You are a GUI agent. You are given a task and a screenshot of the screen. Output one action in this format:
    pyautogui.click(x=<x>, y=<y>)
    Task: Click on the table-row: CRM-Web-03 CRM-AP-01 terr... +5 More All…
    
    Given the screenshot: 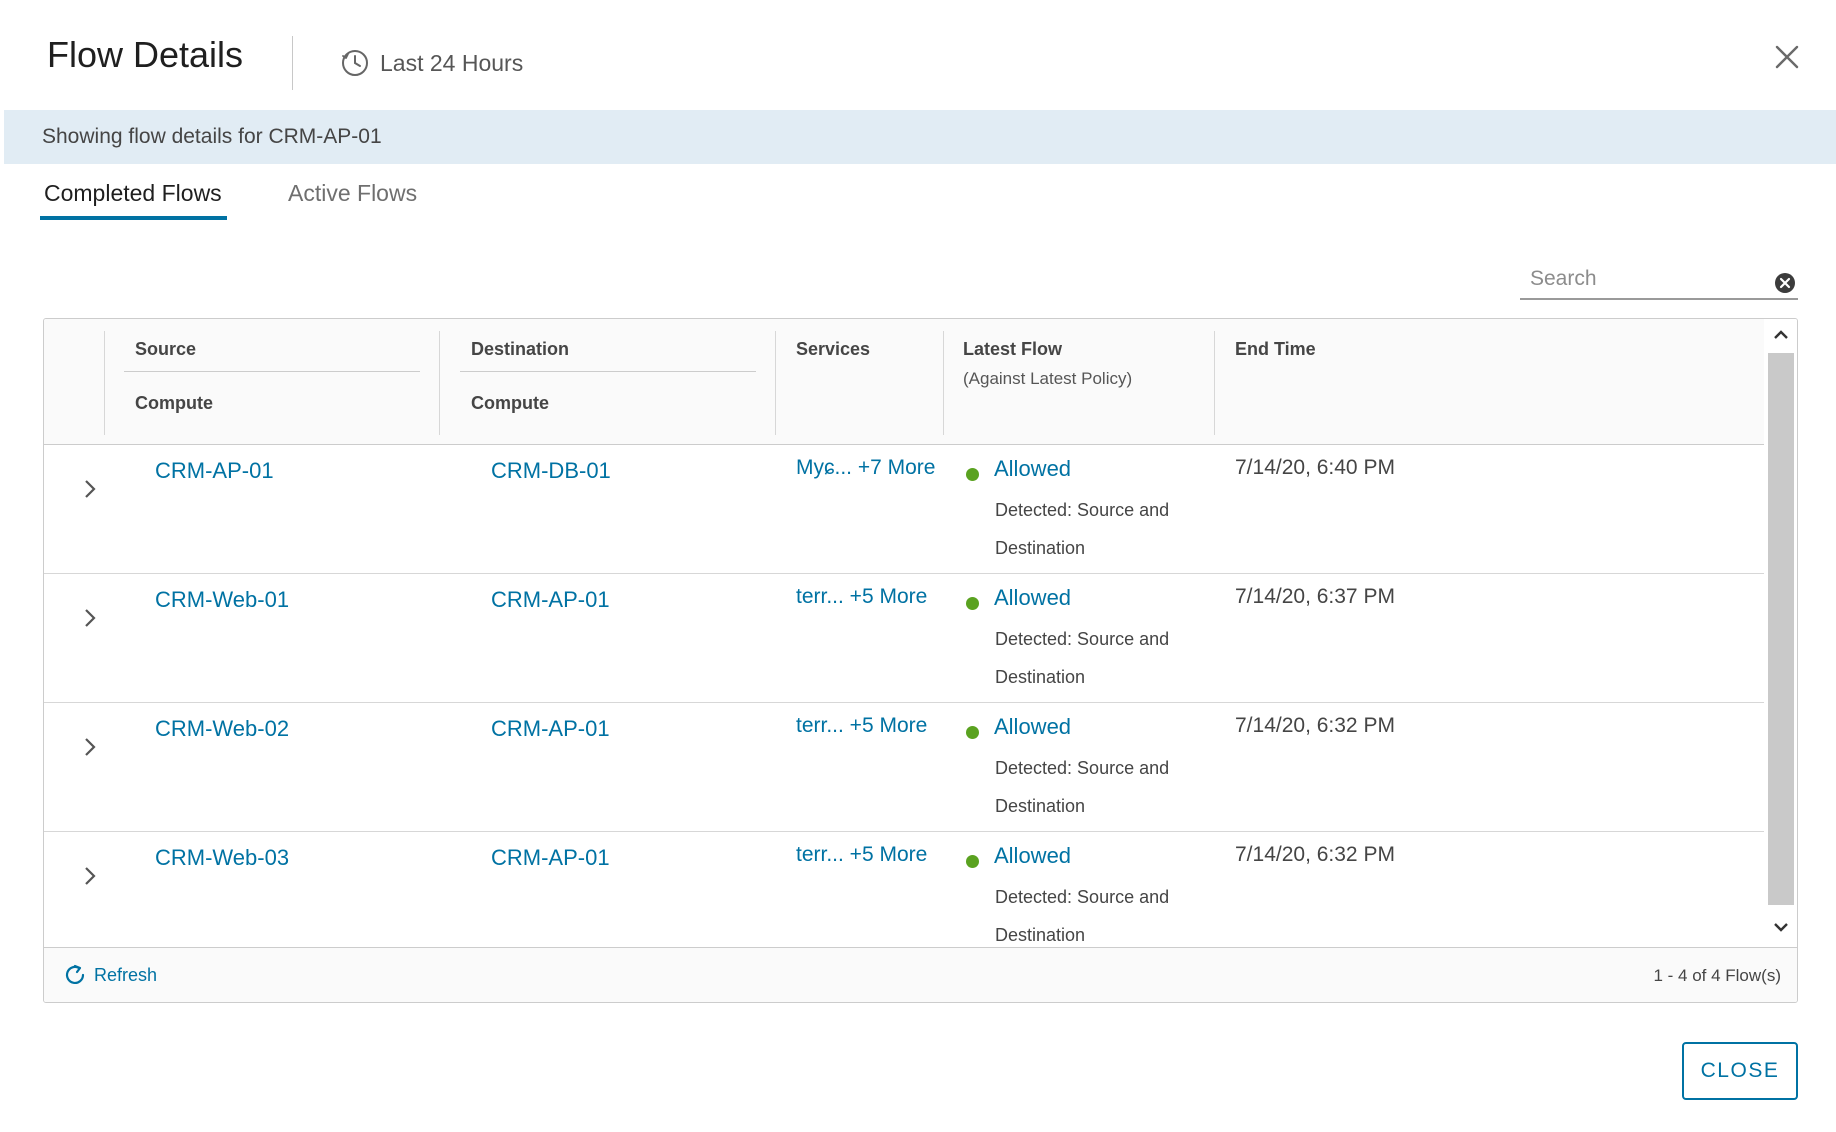 What is the action you would take?
    pyautogui.click(x=904, y=897)
    